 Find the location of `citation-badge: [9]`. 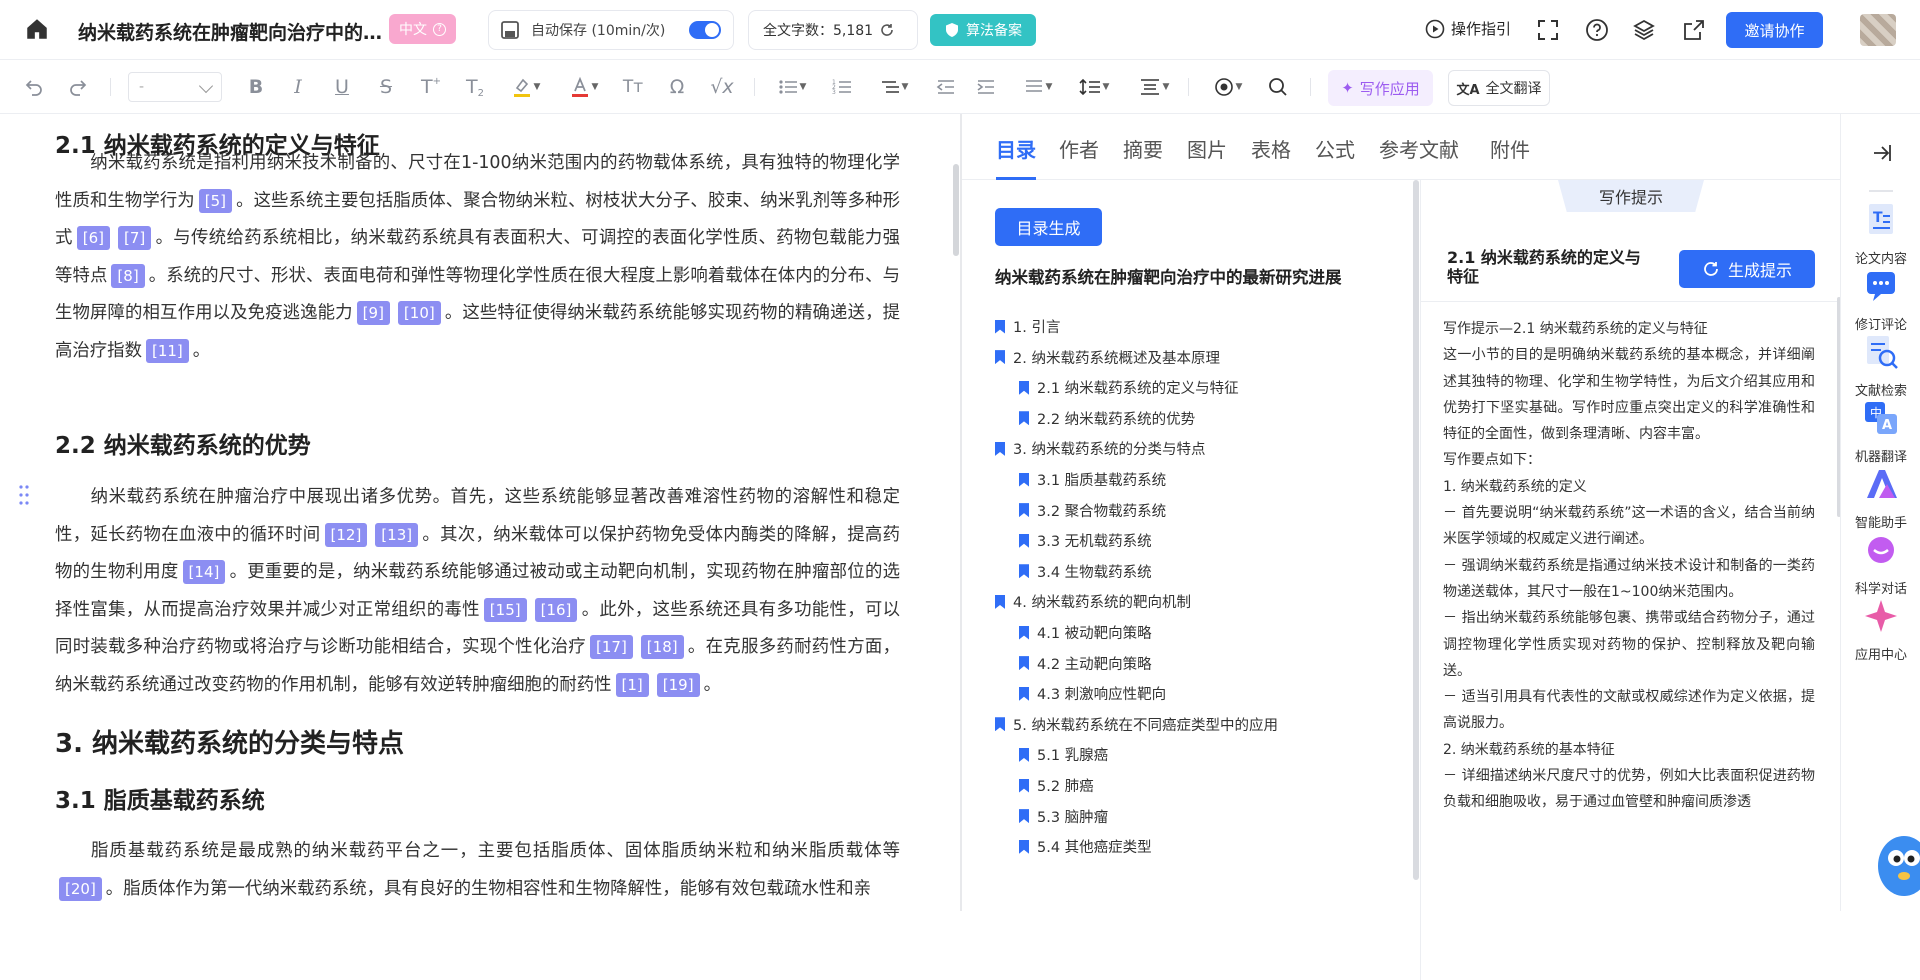

citation-badge: [9] is located at coordinates (373, 313).